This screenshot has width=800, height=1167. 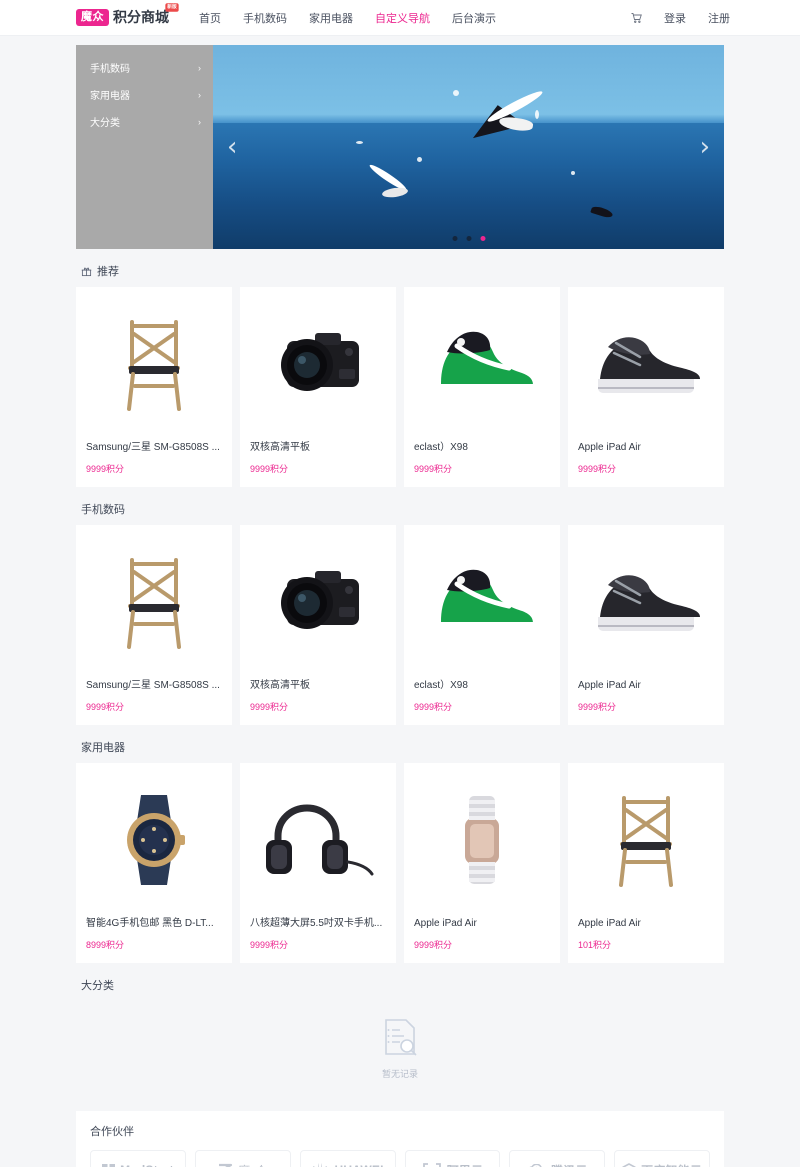 What do you see at coordinates (719, 18) in the screenshot?
I see `register-link: 注册` at bounding box center [719, 18].